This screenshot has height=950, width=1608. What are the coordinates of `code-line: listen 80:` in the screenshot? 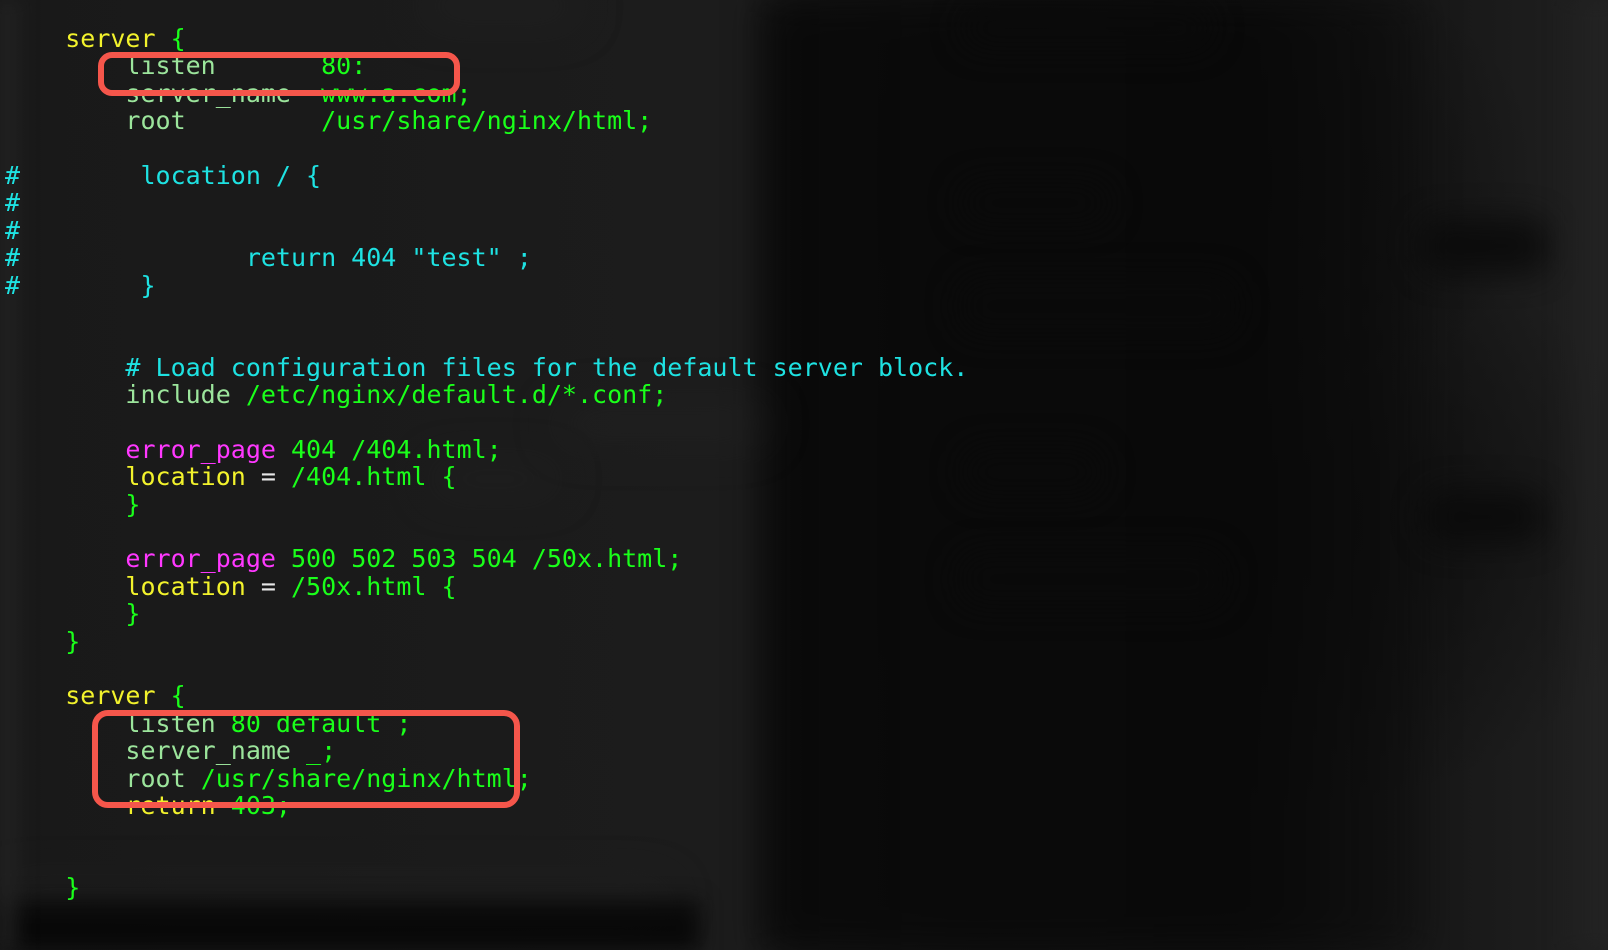 It's located at (804, 65).